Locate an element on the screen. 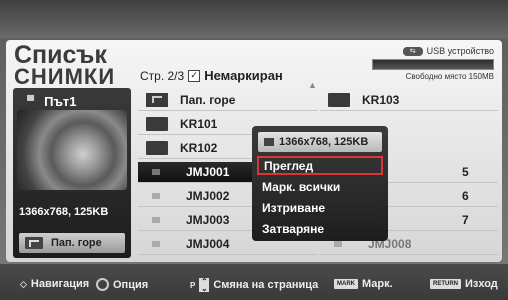 The height and width of the screenshot is (300, 508). path-label: ▀ Път1 is located at coordinates (52, 101).